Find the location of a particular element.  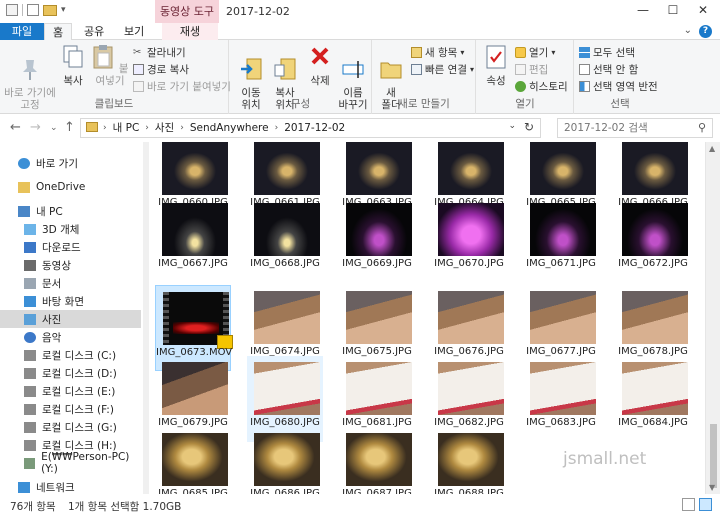

film-strip-icon is located at coordinates (166, 318).